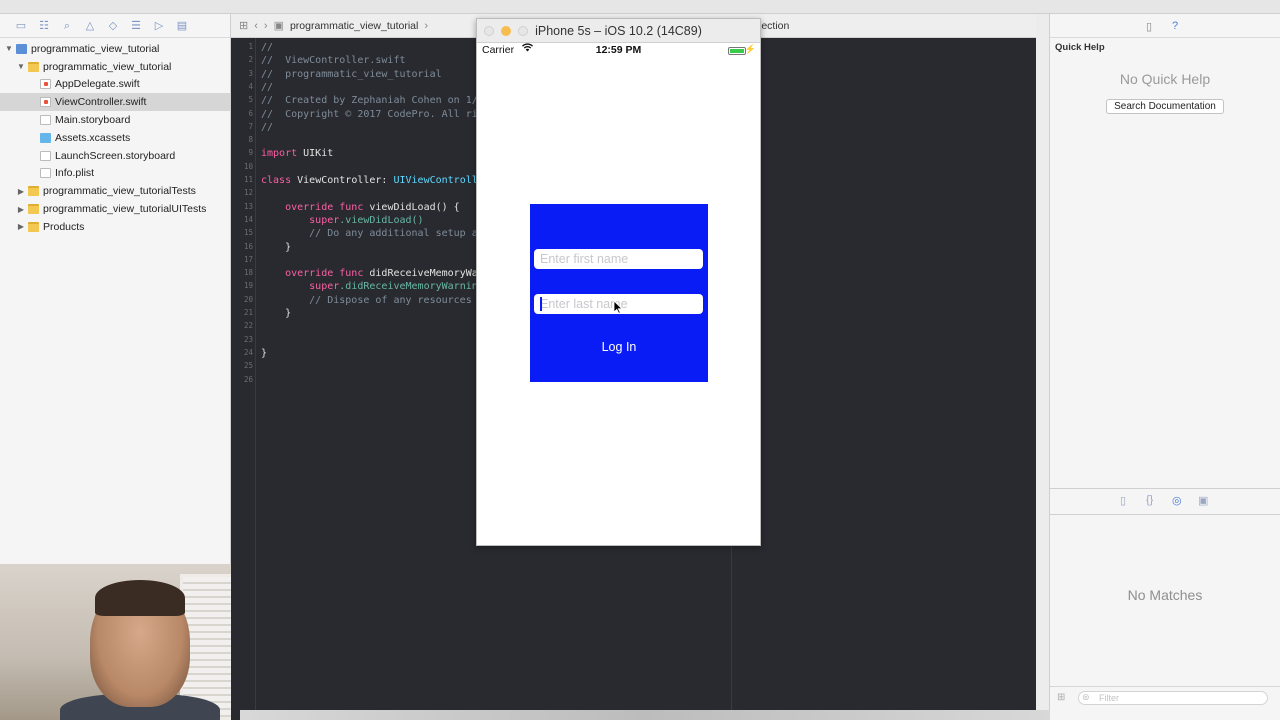 The width and height of the screenshot is (1280, 720). Describe the element at coordinates (250, 73) in the screenshot. I see `line-number: 3` at that location.